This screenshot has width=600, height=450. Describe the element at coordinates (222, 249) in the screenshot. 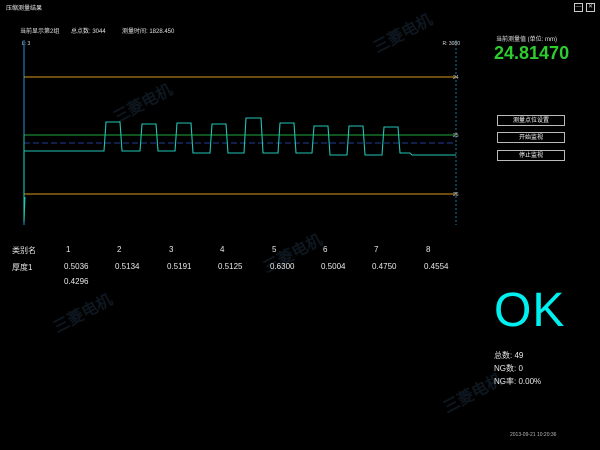

I see `table-column-header: 4` at that location.